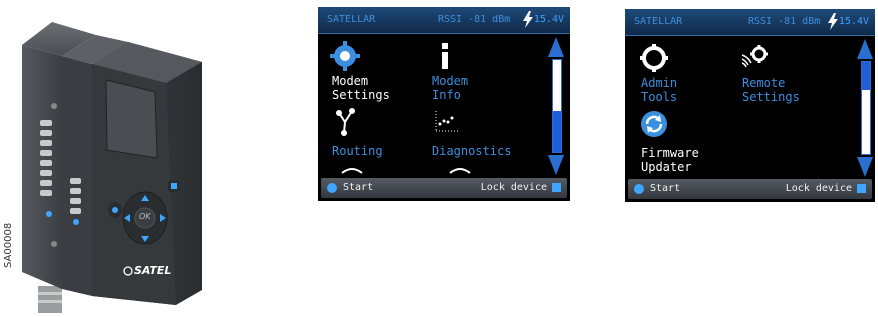  Describe the element at coordinates (345, 122) in the screenshot. I see `routing-icon` at that location.